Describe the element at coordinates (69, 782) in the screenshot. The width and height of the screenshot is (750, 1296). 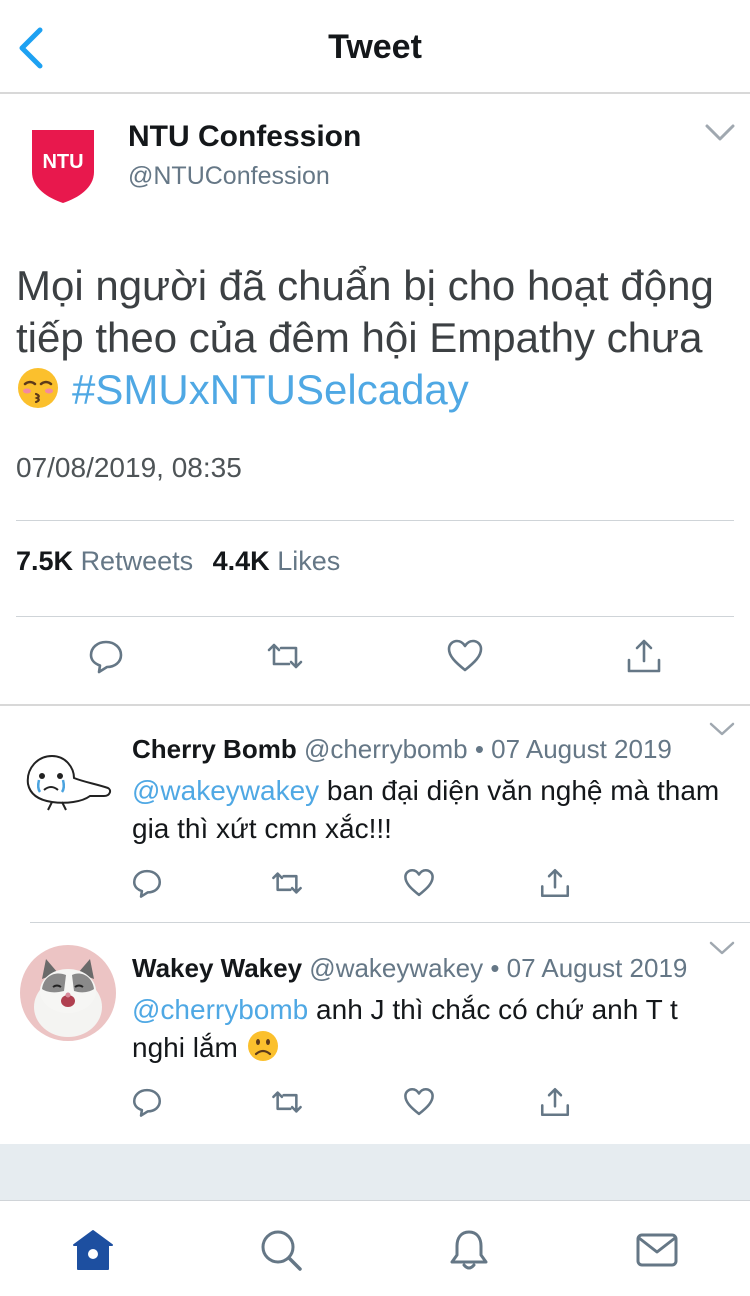
I see `crying-seal-avatar` at that location.